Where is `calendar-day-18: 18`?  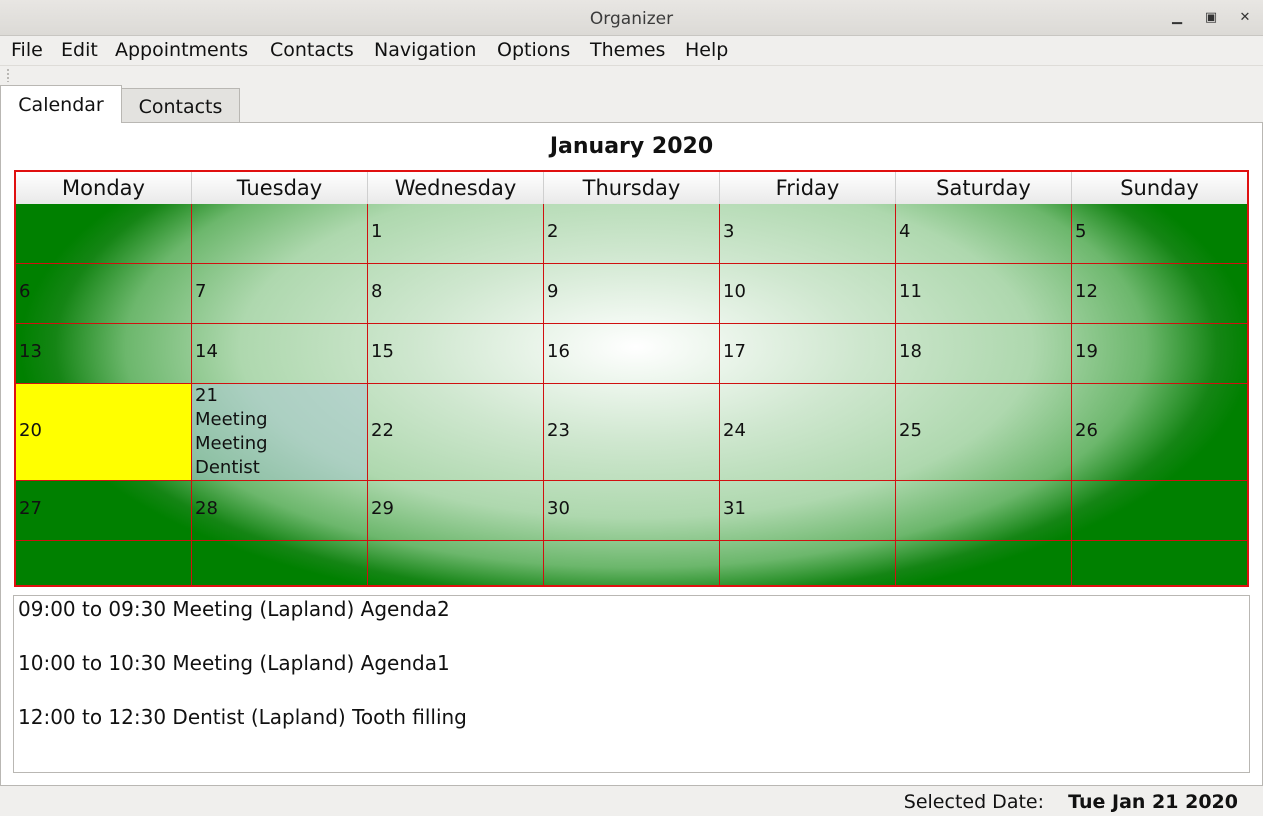
calendar-day-18: 18 is located at coordinates (984, 354).